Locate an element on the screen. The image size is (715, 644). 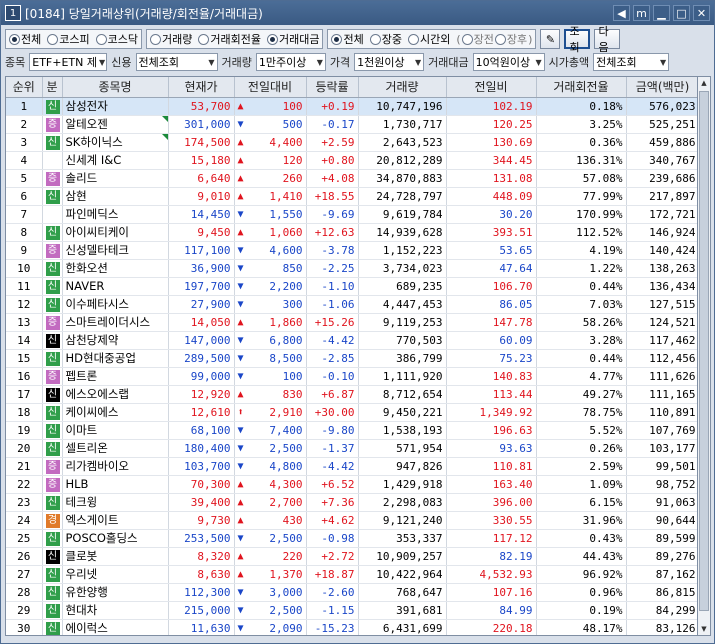
turnover-cell: 112.52% is located at coordinates (581, 232).